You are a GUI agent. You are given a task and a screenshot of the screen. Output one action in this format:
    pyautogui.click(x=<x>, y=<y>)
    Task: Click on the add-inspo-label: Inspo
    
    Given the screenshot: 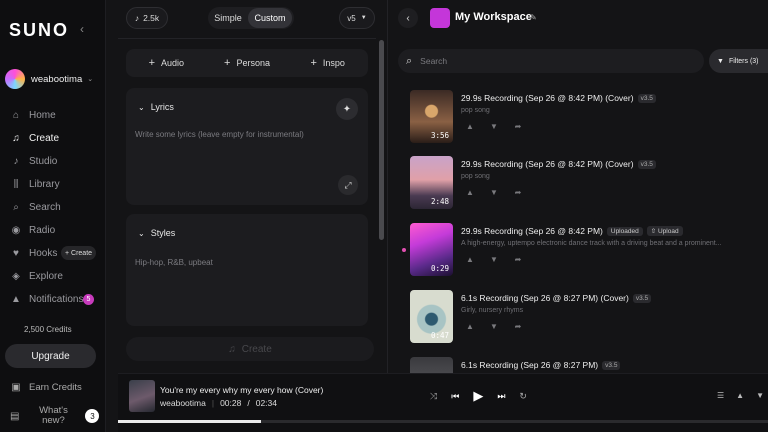 What is the action you would take?
    pyautogui.click(x=333, y=63)
    